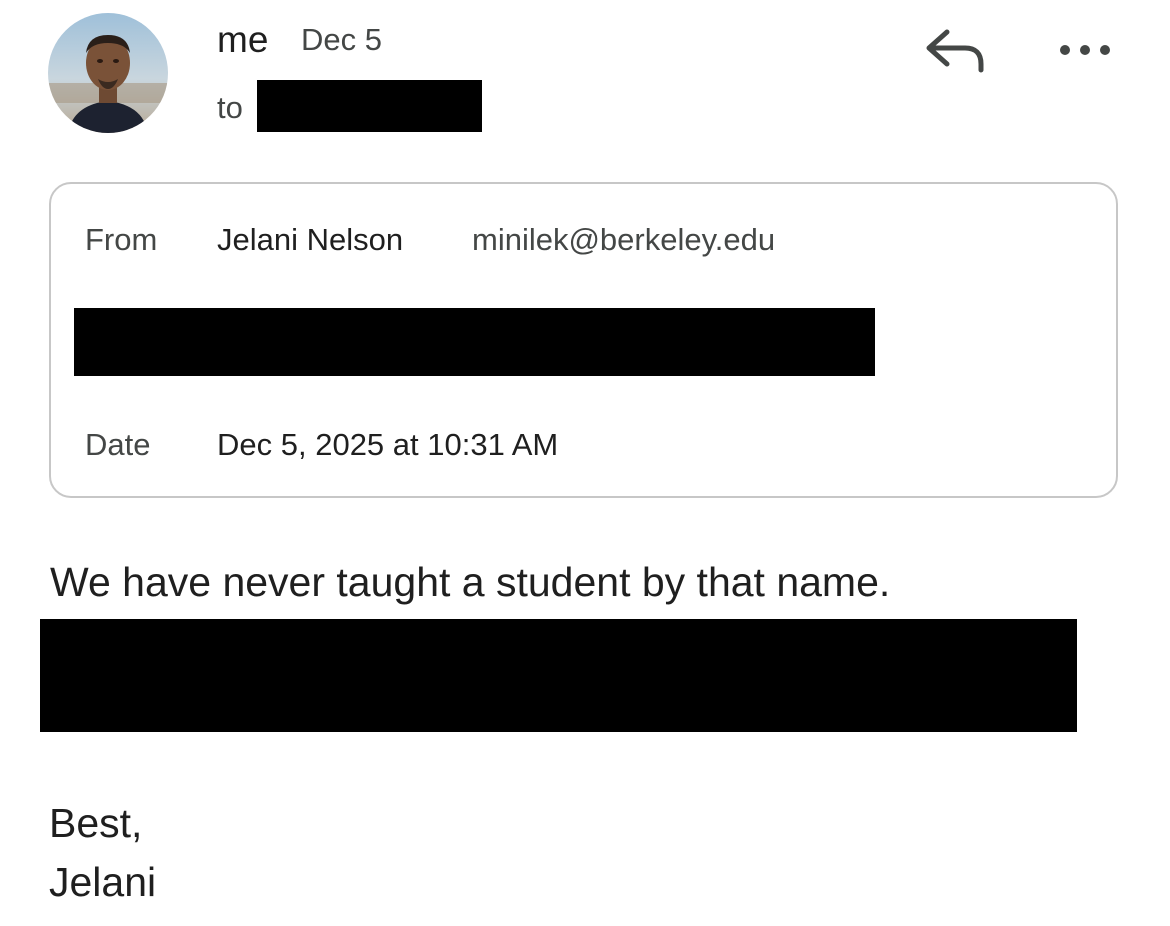 This screenshot has height=926, width=1170. Describe the element at coordinates (243, 39) in the screenshot. I see `sender-name: me` at that location.